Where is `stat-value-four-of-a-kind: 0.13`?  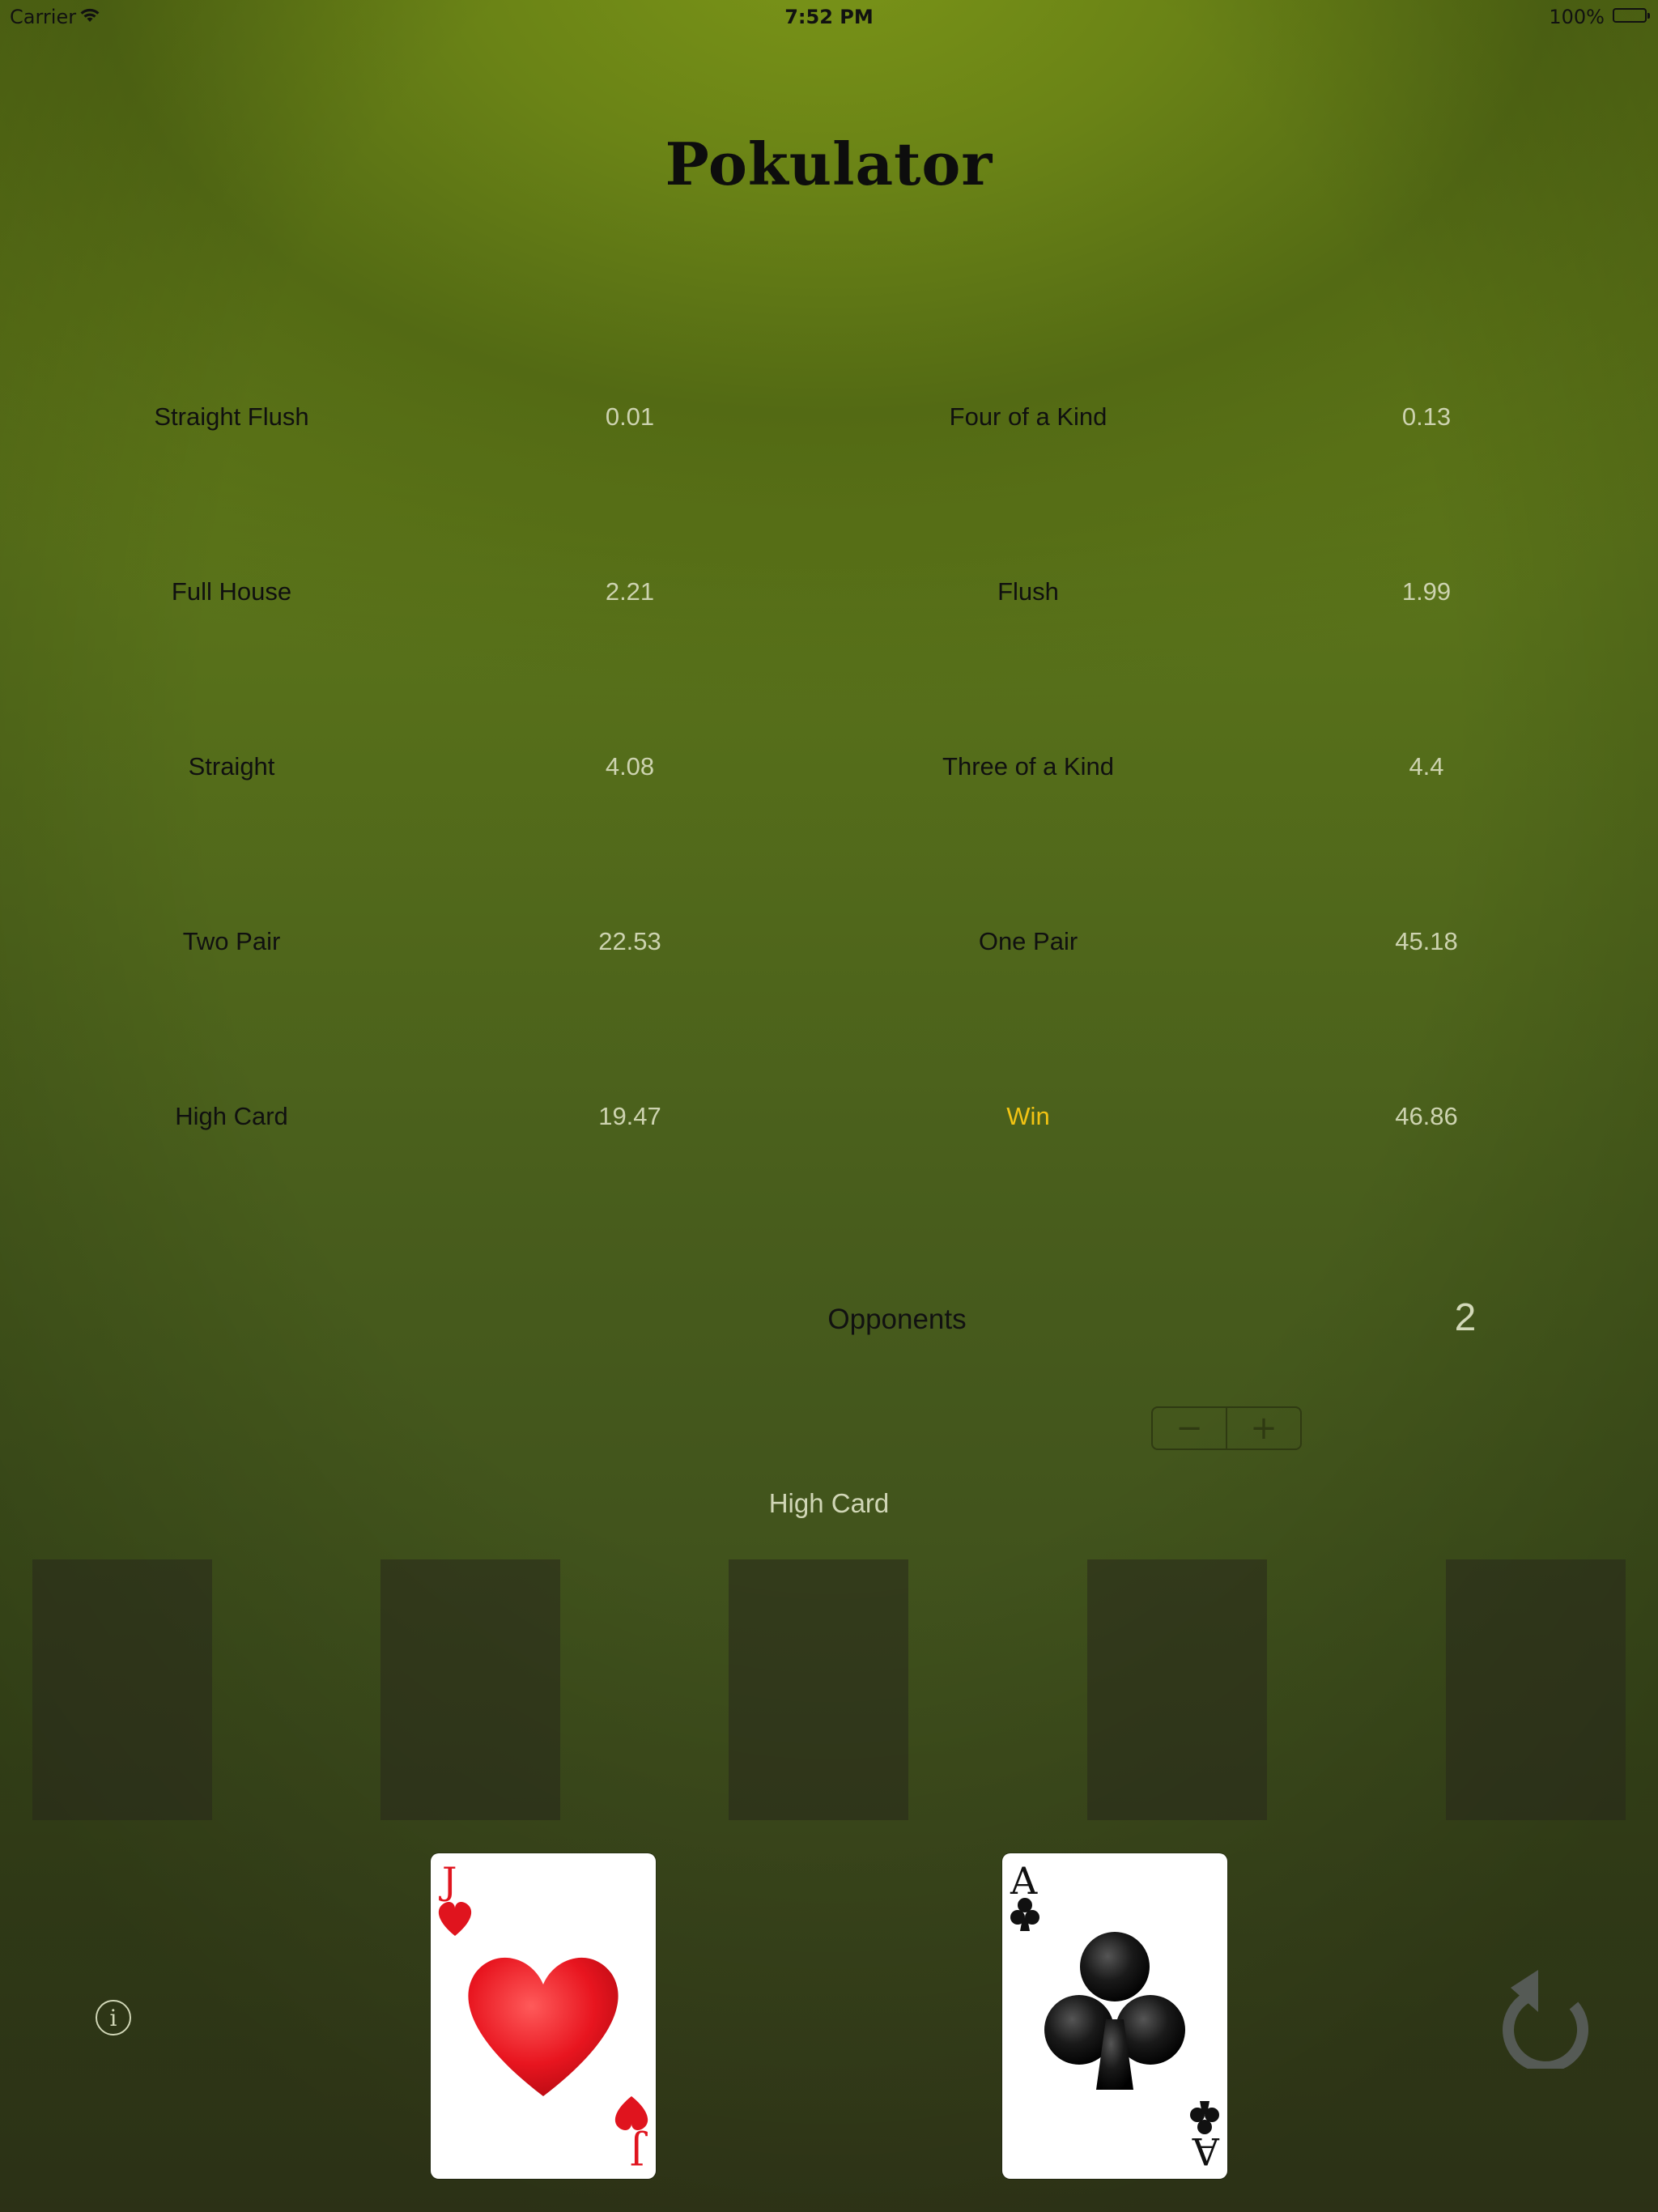 stat-value-four-of-a-kind: 0.13 is located at coordinates (1426, 417).